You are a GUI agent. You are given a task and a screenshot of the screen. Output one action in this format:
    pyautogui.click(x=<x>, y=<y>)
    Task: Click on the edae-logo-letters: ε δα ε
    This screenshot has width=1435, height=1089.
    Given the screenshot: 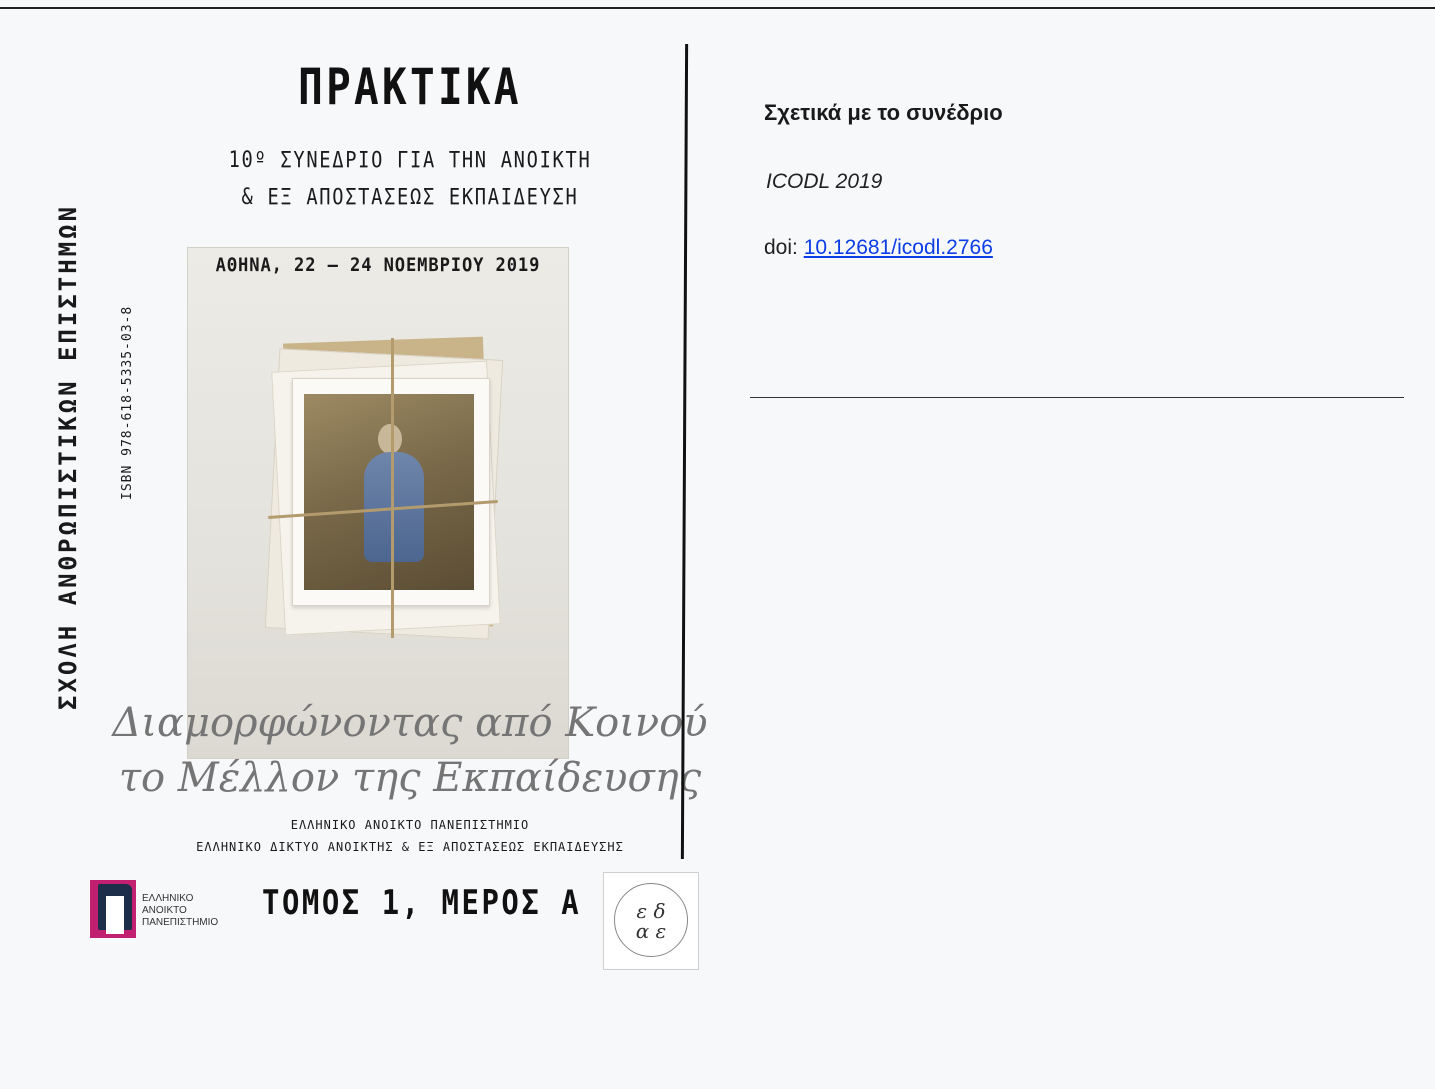 What is the action you would take?
    pyautogui.click(x=651, y=921)
    